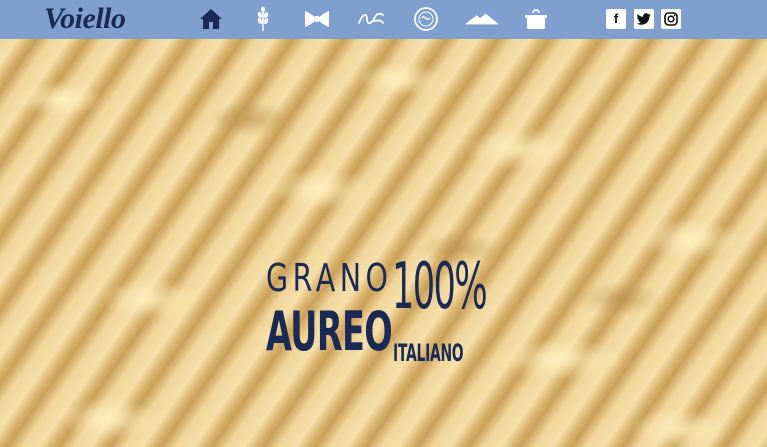 The height and width of the screenshot is (447, 767). What do you see at coordinates (536, 19) in the screenshot?
I see `pot-icon` at bounding box center [536, 19].